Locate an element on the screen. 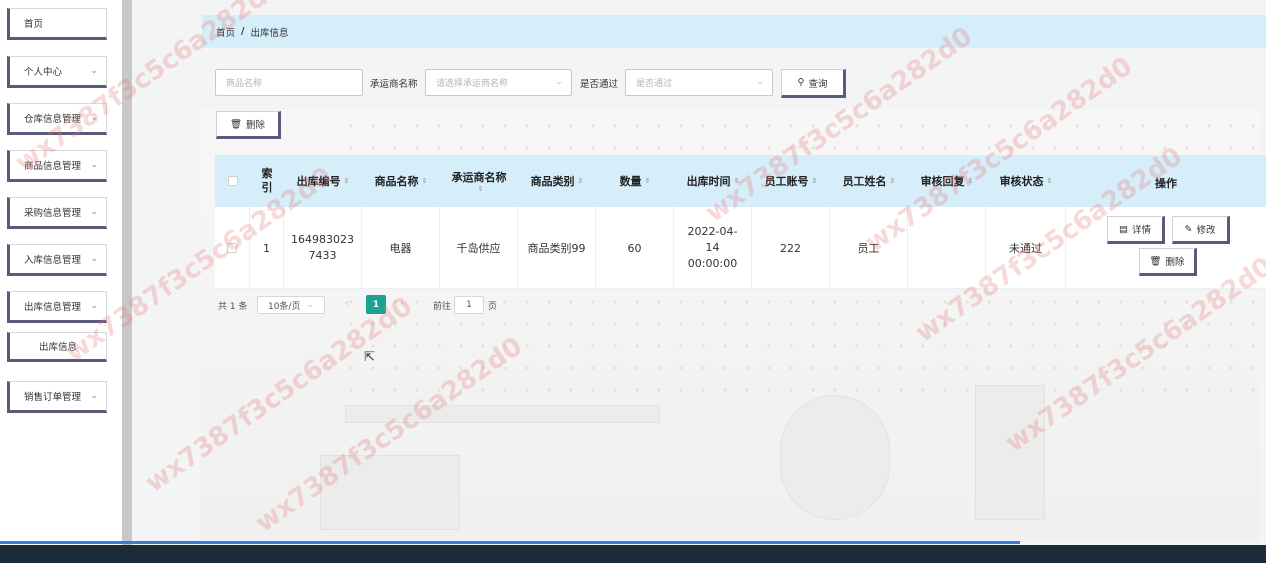 The height and width of the screenshot is (563, 1266). col-label: 员工账号 is located at coordinates (786, 181).